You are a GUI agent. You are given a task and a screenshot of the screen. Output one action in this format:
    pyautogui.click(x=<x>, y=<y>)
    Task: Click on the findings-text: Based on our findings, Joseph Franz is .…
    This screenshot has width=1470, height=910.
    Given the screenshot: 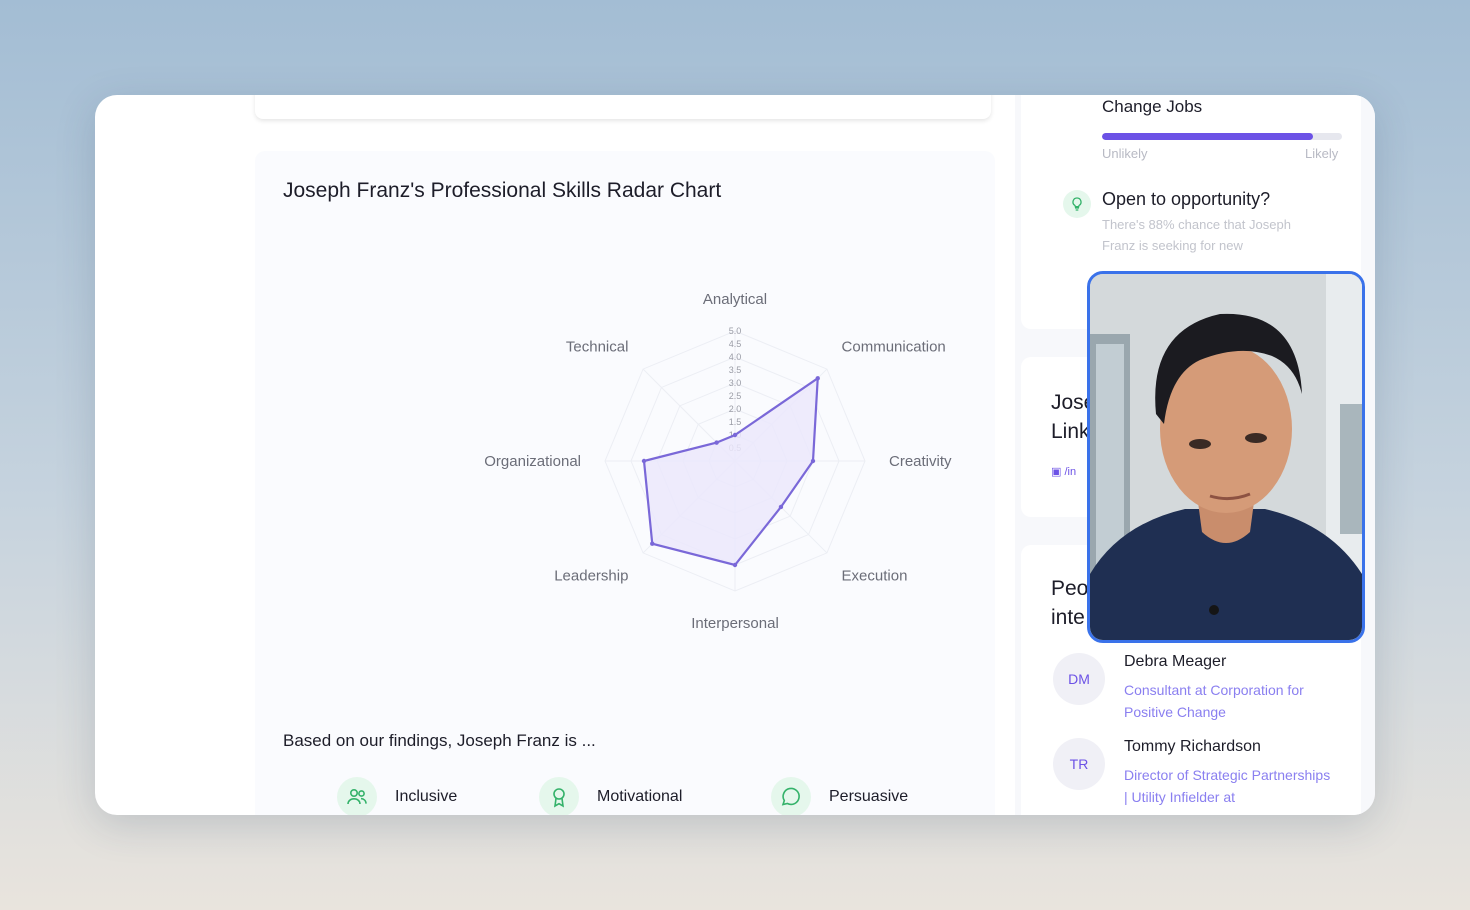 What is the action you would take?
    pyautogui.click(x=439, y=740)
    